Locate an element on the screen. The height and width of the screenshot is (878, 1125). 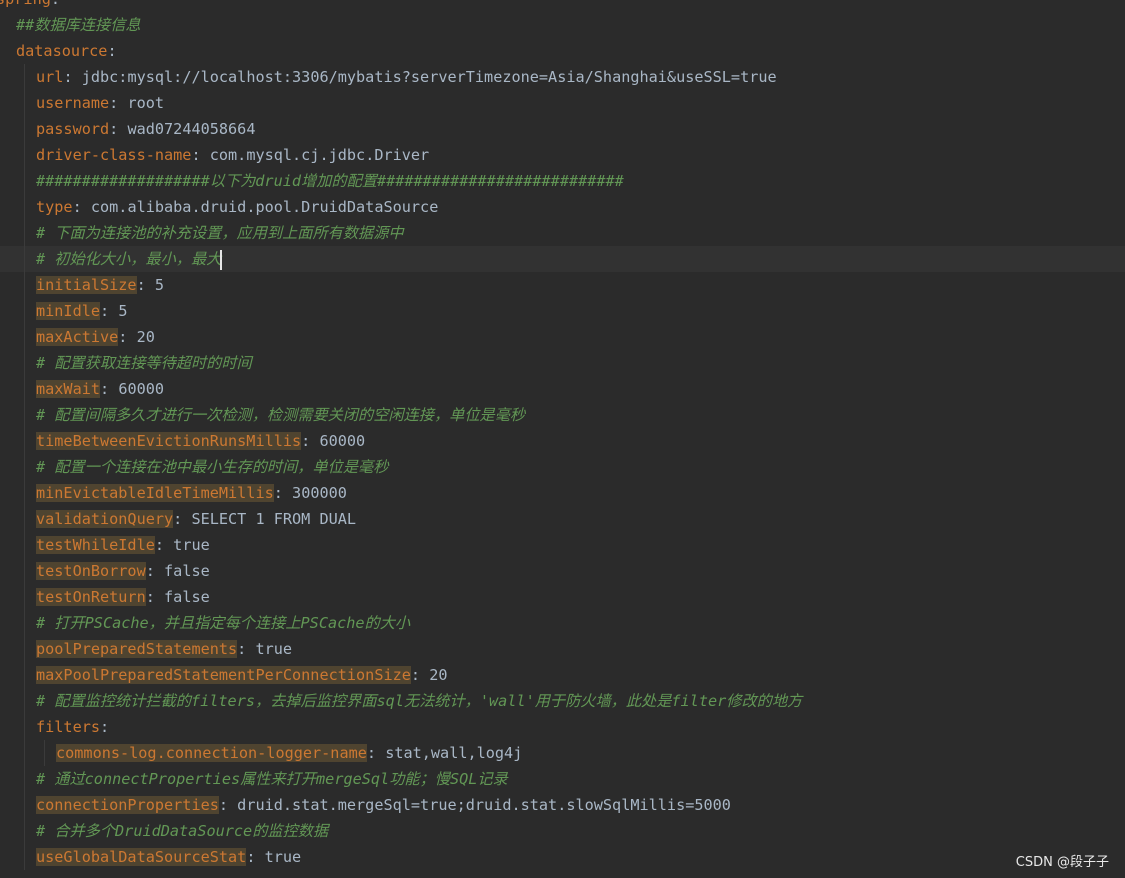
code-line: minEvictableIdleTimeMillis: 300000 is located at coordinates (562, 493).